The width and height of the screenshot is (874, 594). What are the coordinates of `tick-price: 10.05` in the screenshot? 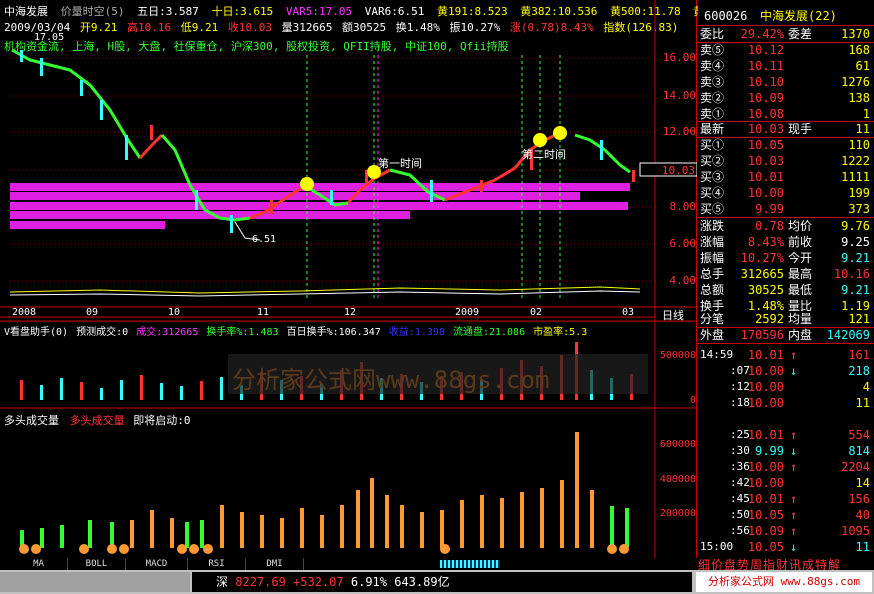 It's located at (765, 515).